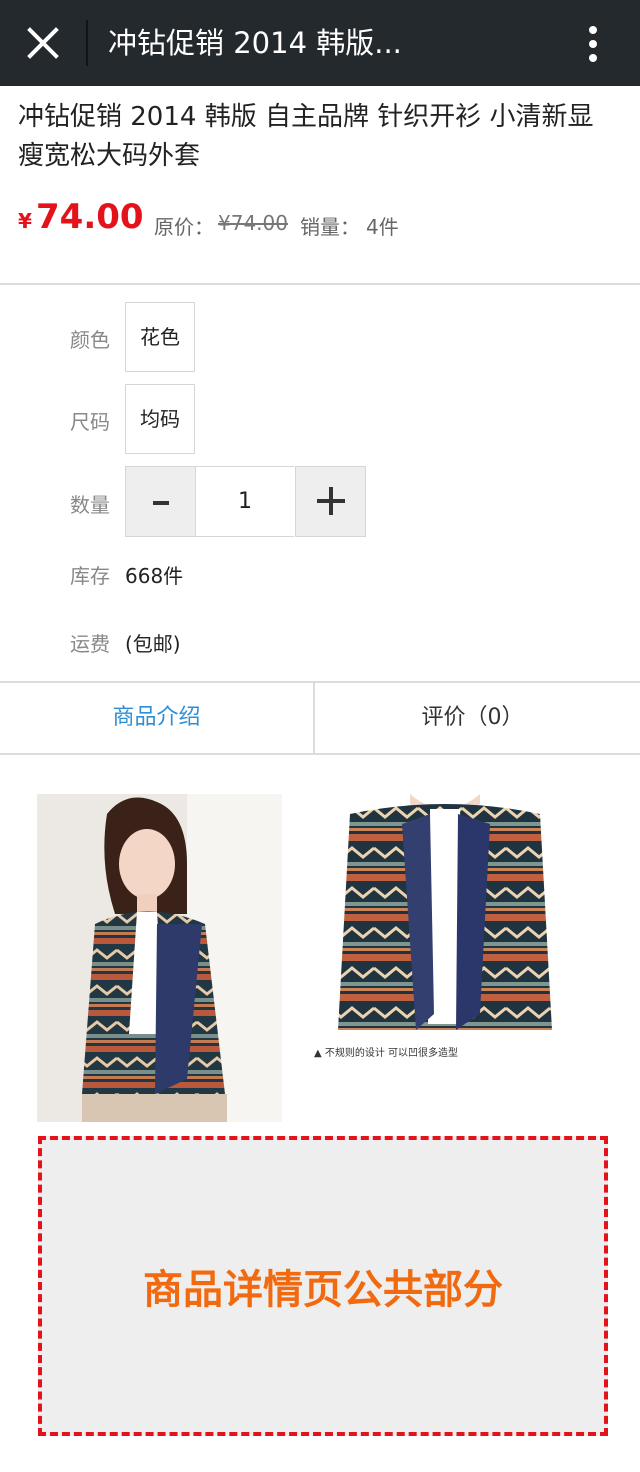 Image resolution: width=640 pixels, height=1472 pixels. I want to click on close-icon, so click(43, 43).